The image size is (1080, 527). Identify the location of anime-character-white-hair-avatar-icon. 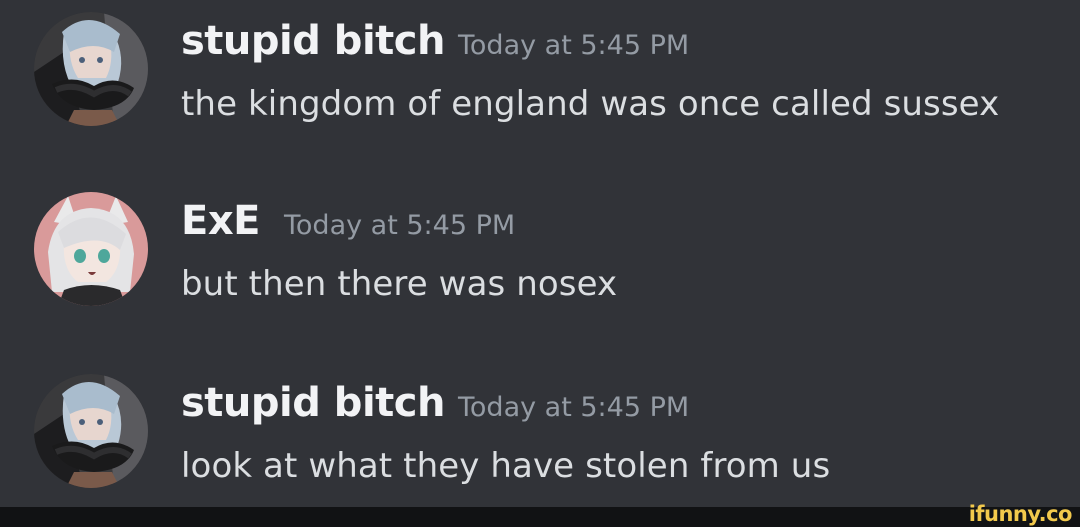
(91, 249).